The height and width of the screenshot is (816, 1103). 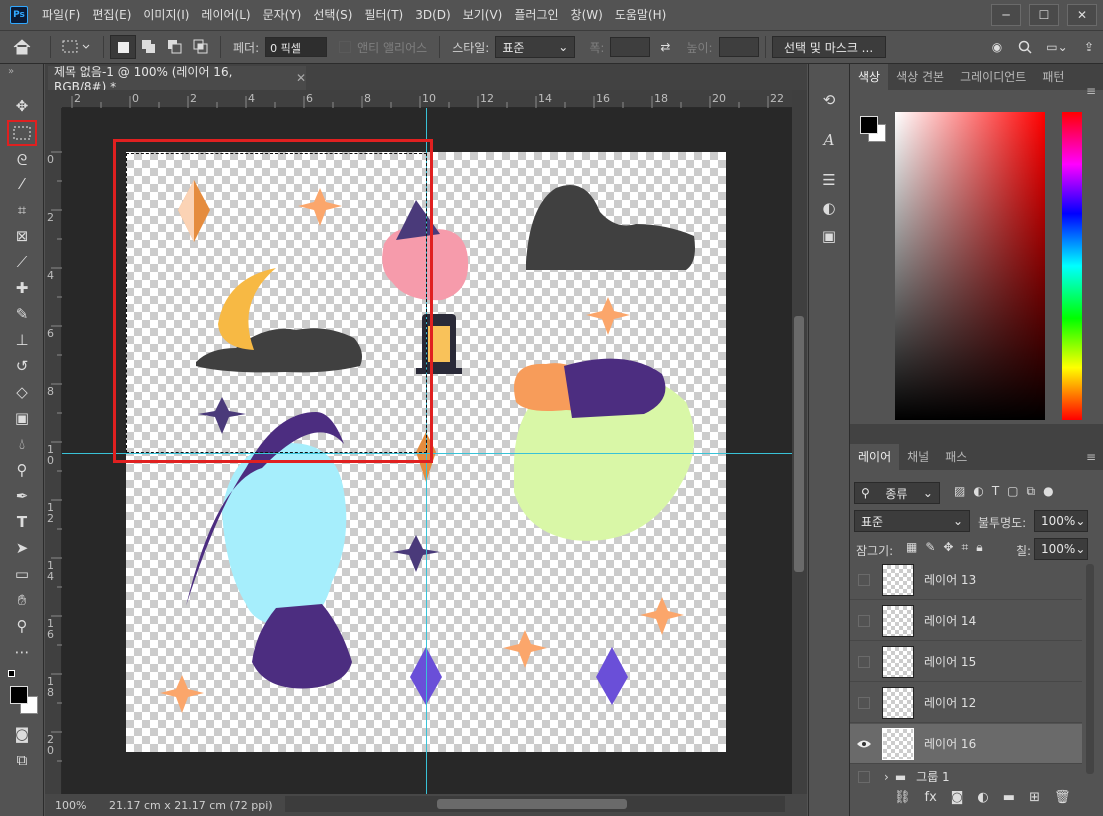 What do you see at coordinates (948, 547) in the screenshot?
I see `lock-position-icon: ✥` at bounding box center [948, 547].